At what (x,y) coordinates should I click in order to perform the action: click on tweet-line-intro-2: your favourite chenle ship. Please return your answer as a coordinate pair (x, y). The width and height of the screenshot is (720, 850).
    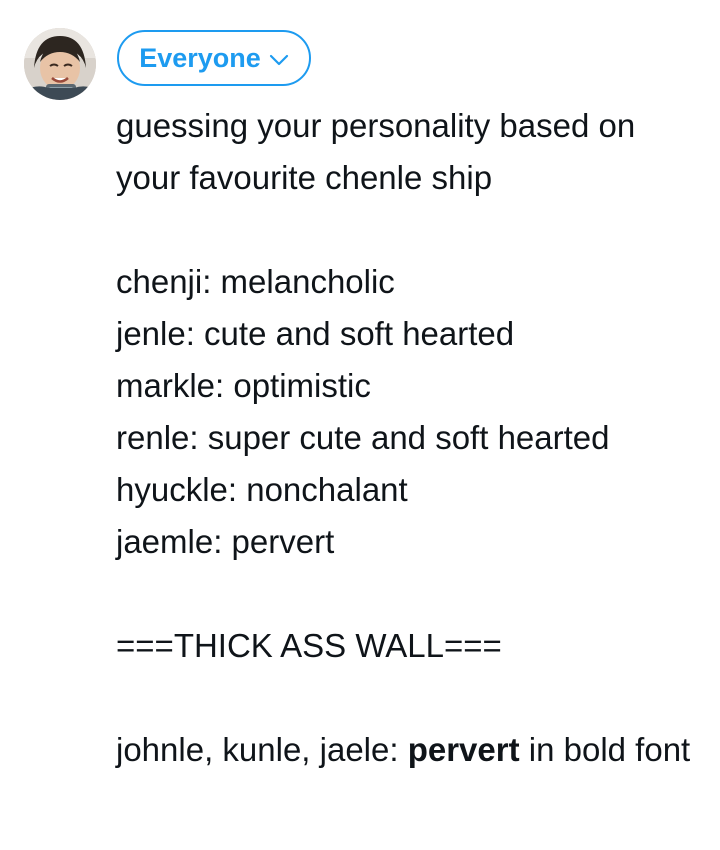
    Looking at the image, I should click on (304, 177).